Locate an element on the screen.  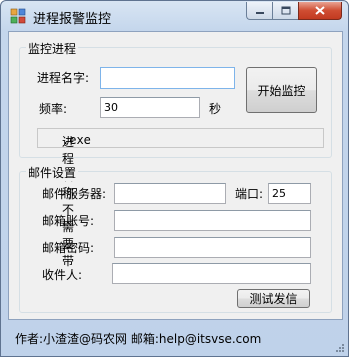
status-bar: 作者:小渣渣@码农网 邮箱:help@itsvse.com is located at coordinates (174, 338).